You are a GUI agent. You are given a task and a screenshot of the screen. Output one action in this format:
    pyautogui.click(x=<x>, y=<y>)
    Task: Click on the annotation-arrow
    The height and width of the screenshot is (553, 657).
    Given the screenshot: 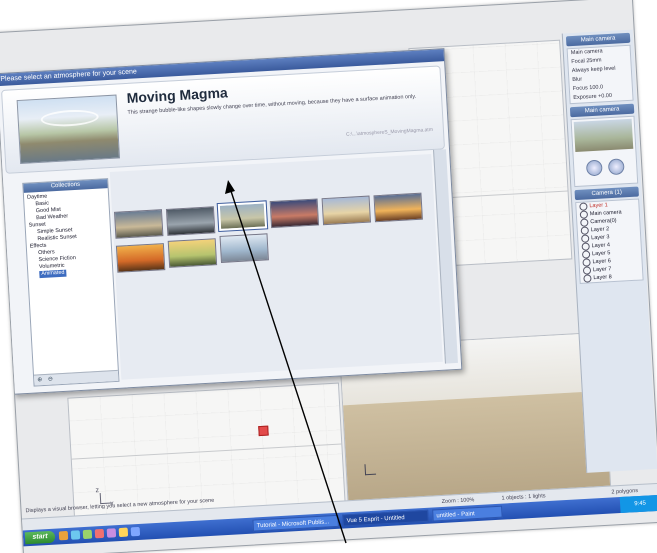 What is the action you would take?
    pyautogui.click(x=286, y=362)
    